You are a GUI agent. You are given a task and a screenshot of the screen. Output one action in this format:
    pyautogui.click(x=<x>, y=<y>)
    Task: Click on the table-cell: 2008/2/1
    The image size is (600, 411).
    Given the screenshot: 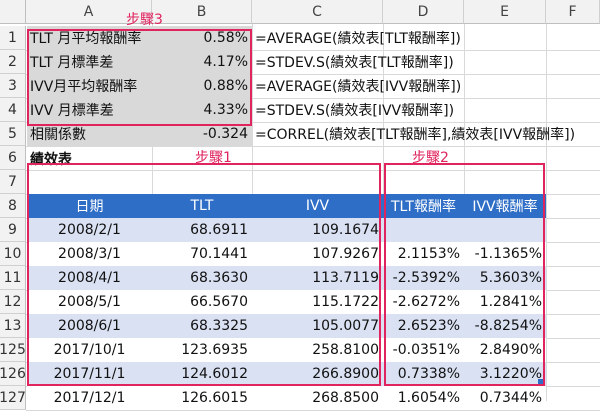 What is the action you would take?
    pyautogui.click(x=89, y=230)
    